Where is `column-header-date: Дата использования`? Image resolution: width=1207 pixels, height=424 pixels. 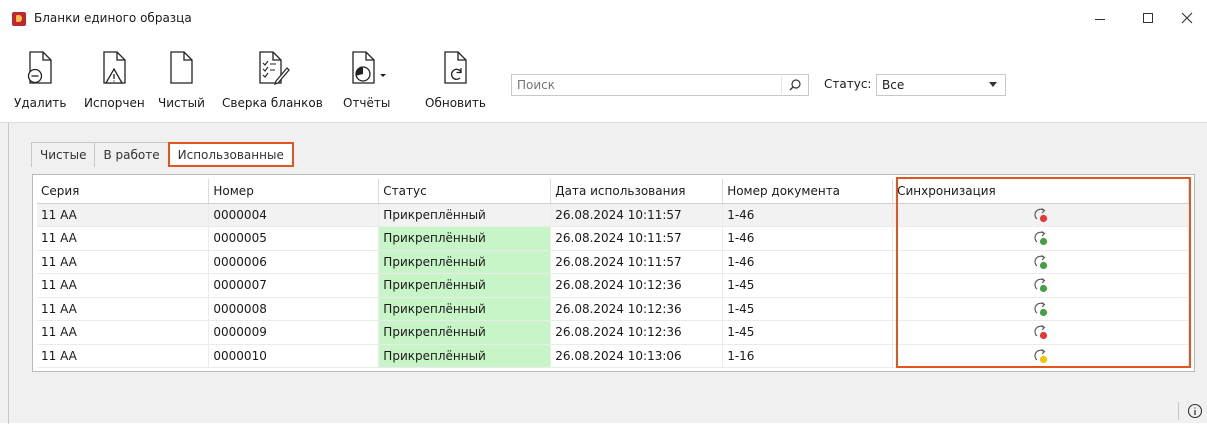 column-header-date: Дата использования is located at coordinates (637, 191).